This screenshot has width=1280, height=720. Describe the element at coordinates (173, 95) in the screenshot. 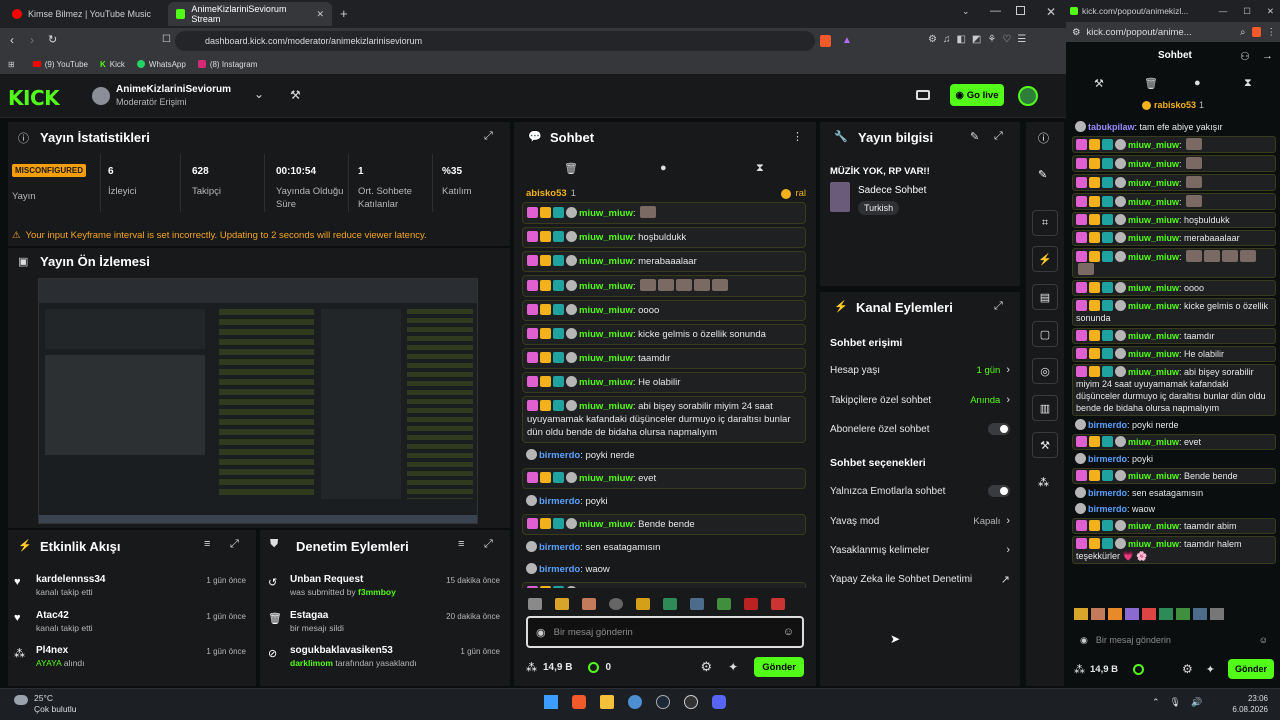

I see `channel-switcher: AnimeKizlariniSeviorum Moderatör Erişimi` at that location.